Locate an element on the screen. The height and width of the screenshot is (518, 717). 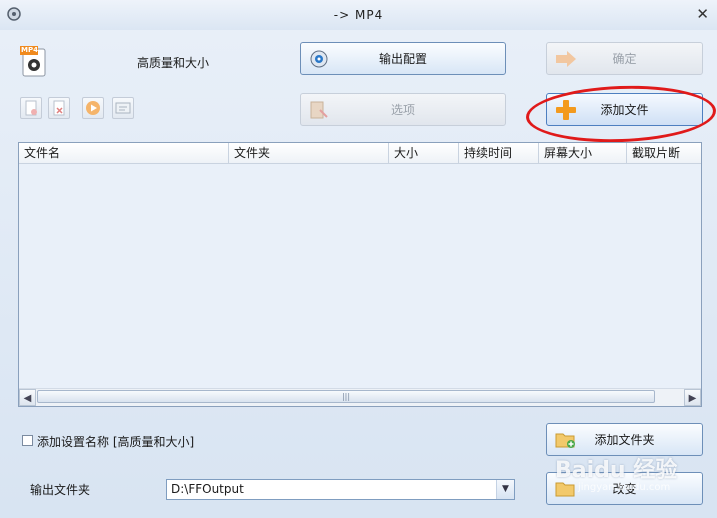
chevron-down-icon: ▼ is located at coordinates (505, 489).